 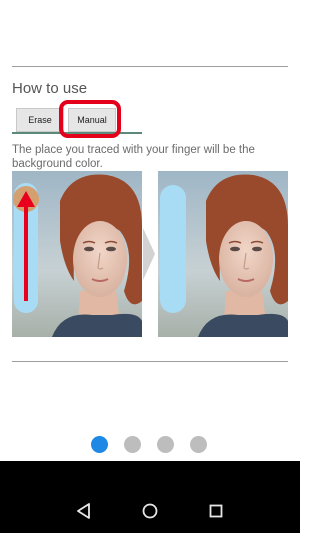 I want to click on portrait-after-image, so click(x=223, y=254).